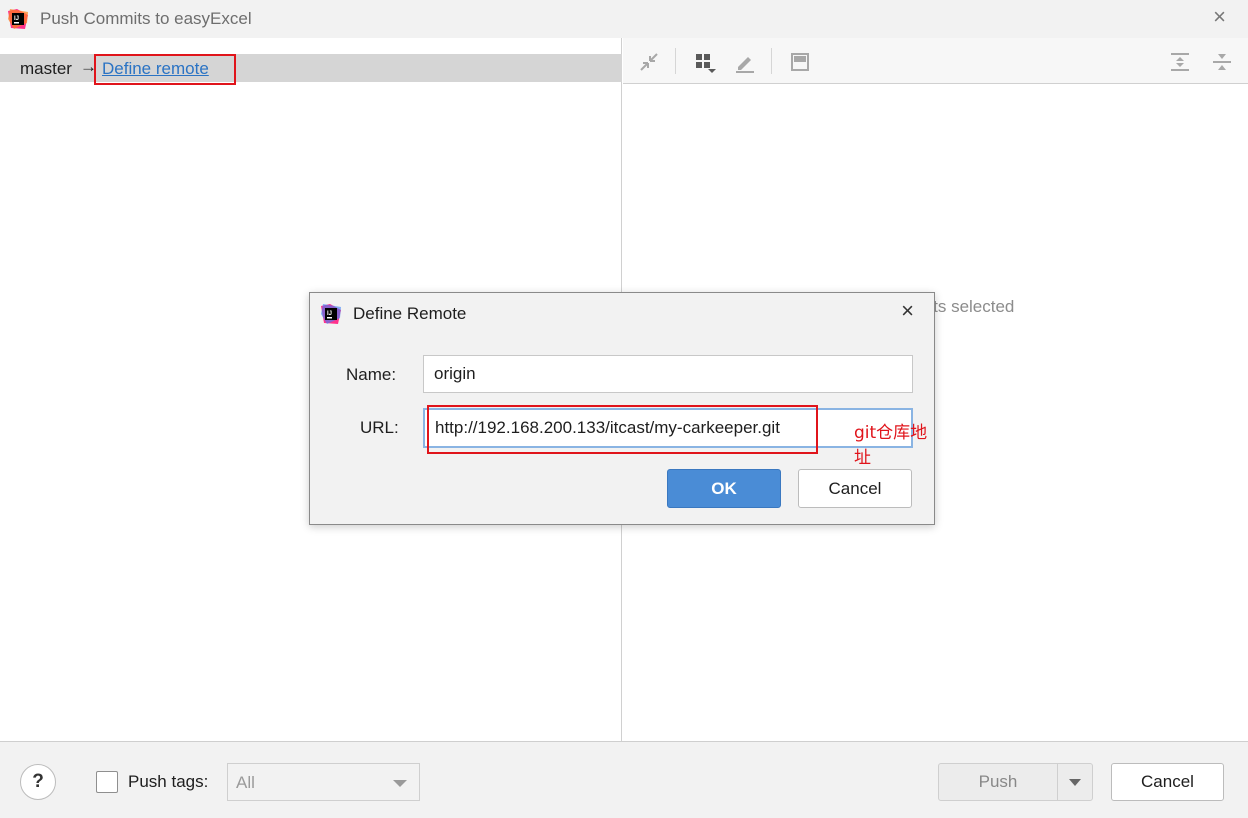  I want to click on expand-all-icon, so click(1180, 62).